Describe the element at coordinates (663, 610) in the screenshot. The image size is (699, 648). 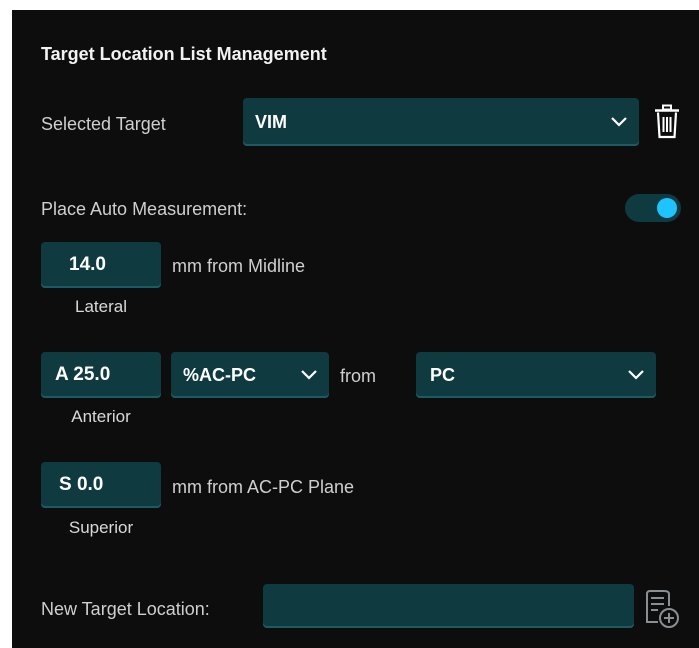
I see `add-document-icon` at that location.